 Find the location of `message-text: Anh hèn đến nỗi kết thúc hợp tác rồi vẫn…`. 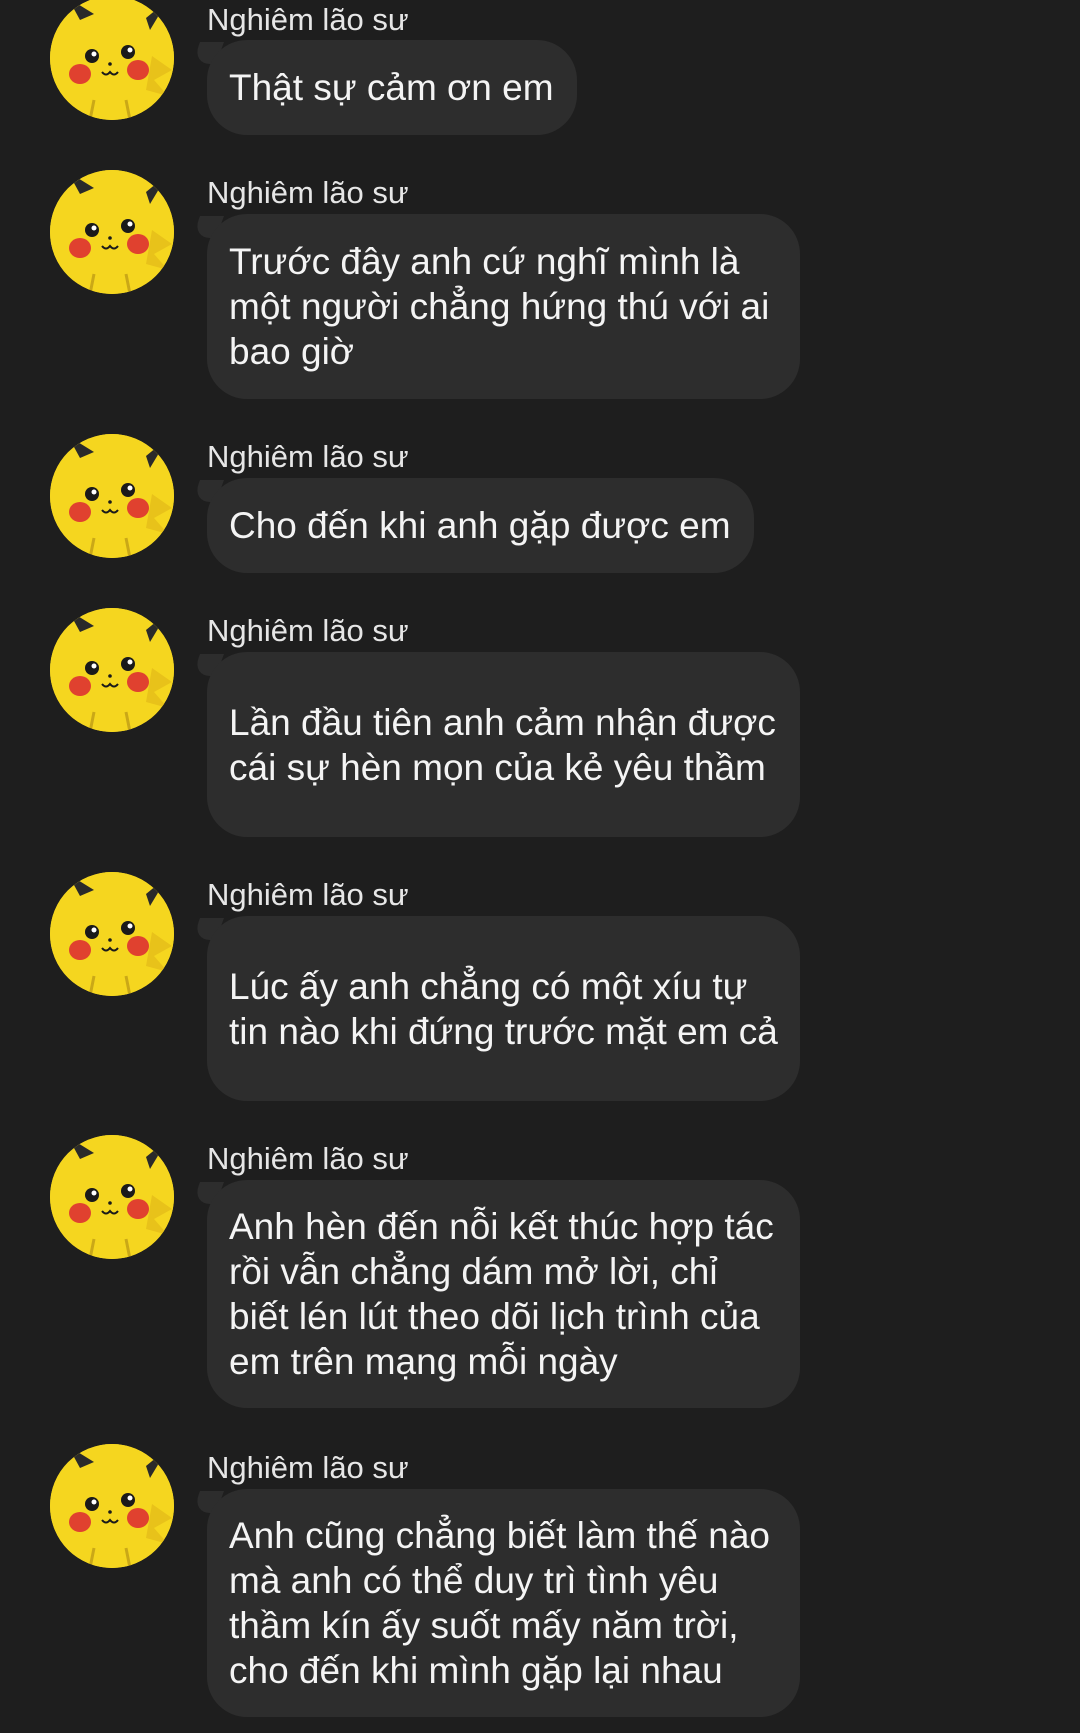

message-text: Anh hèn đến nỗi kết thúc hợp tác rồi vẫn… is located at coordinates (501, 1294).